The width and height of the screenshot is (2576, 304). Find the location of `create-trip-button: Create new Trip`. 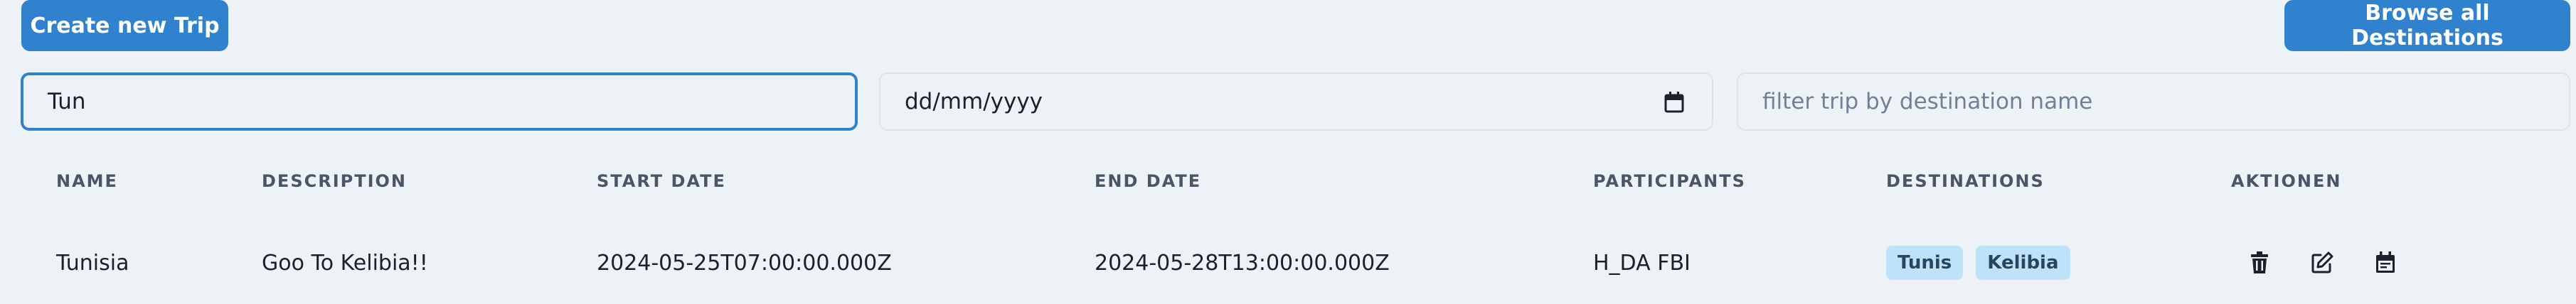

create-trip-button: Create new Trip is located at coordinates (124, 25).